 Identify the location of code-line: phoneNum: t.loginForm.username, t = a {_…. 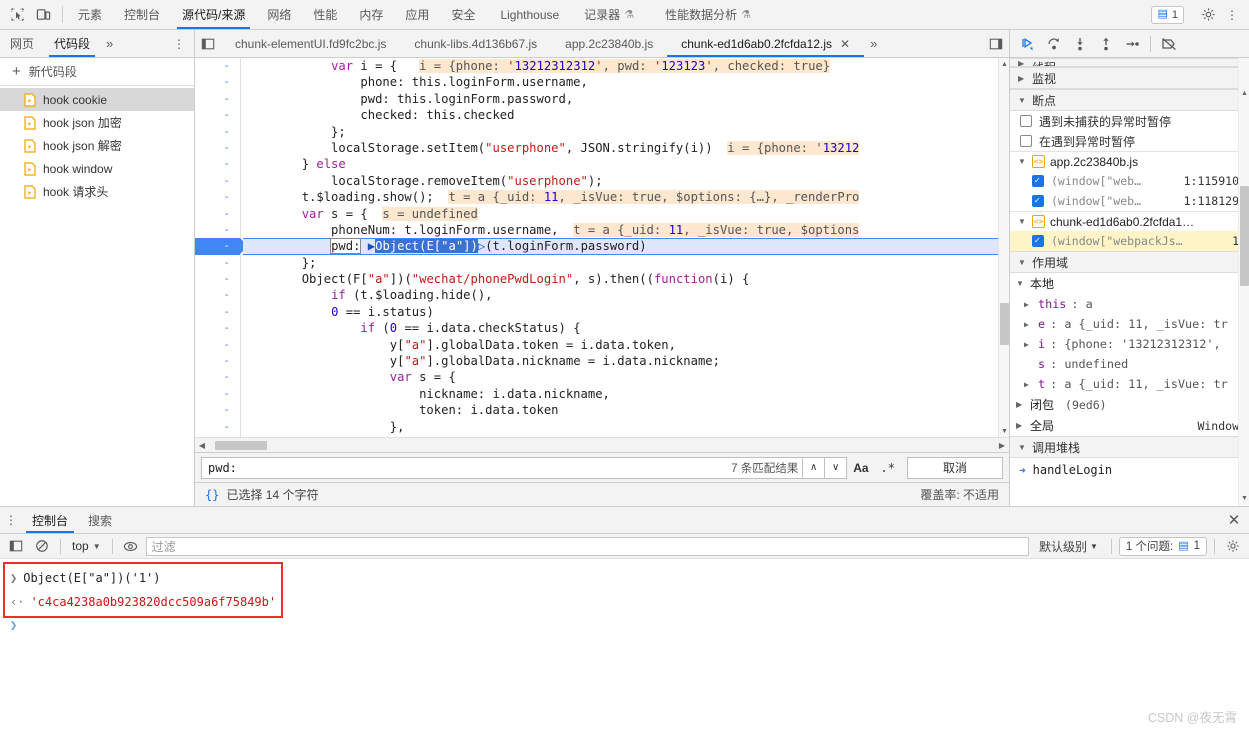
(626, 230).